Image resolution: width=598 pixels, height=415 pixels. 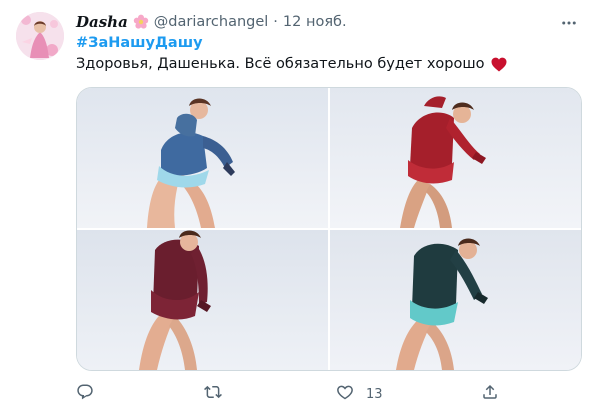 What do you see at coordinates (40, 36) in the screenshot?
I see `avatar` at bounding box center [40, 36].